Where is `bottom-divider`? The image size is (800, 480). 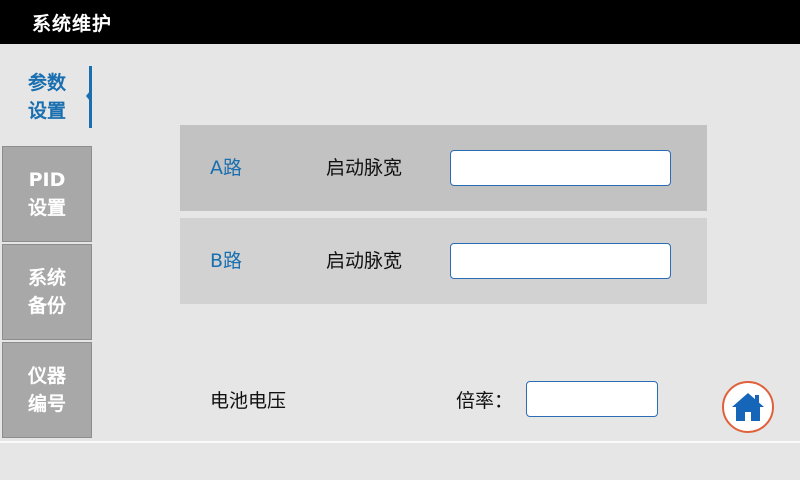
bottom-divider is located at coordinates (400, 442).